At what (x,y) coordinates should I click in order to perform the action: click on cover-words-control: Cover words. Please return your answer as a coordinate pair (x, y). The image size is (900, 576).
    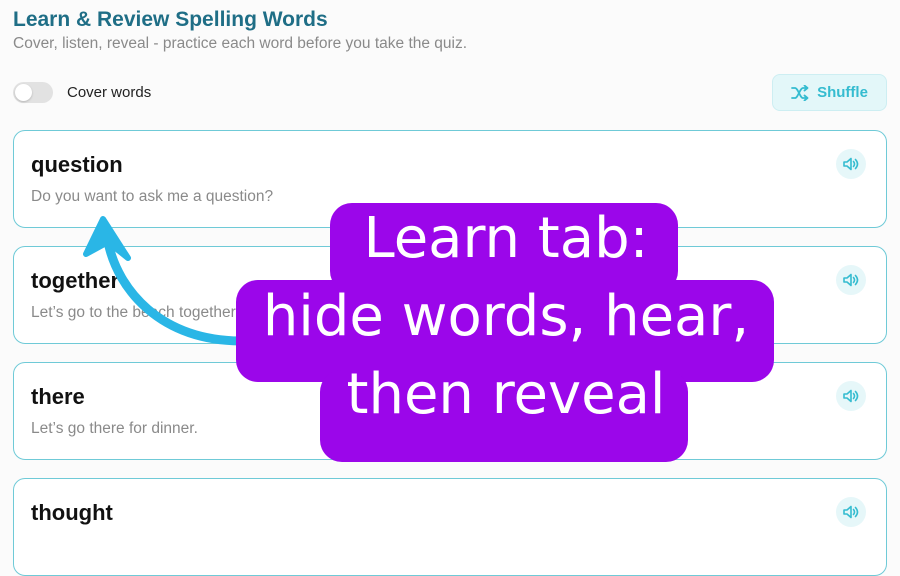
    Looking at the image, I should click on (82, 92).